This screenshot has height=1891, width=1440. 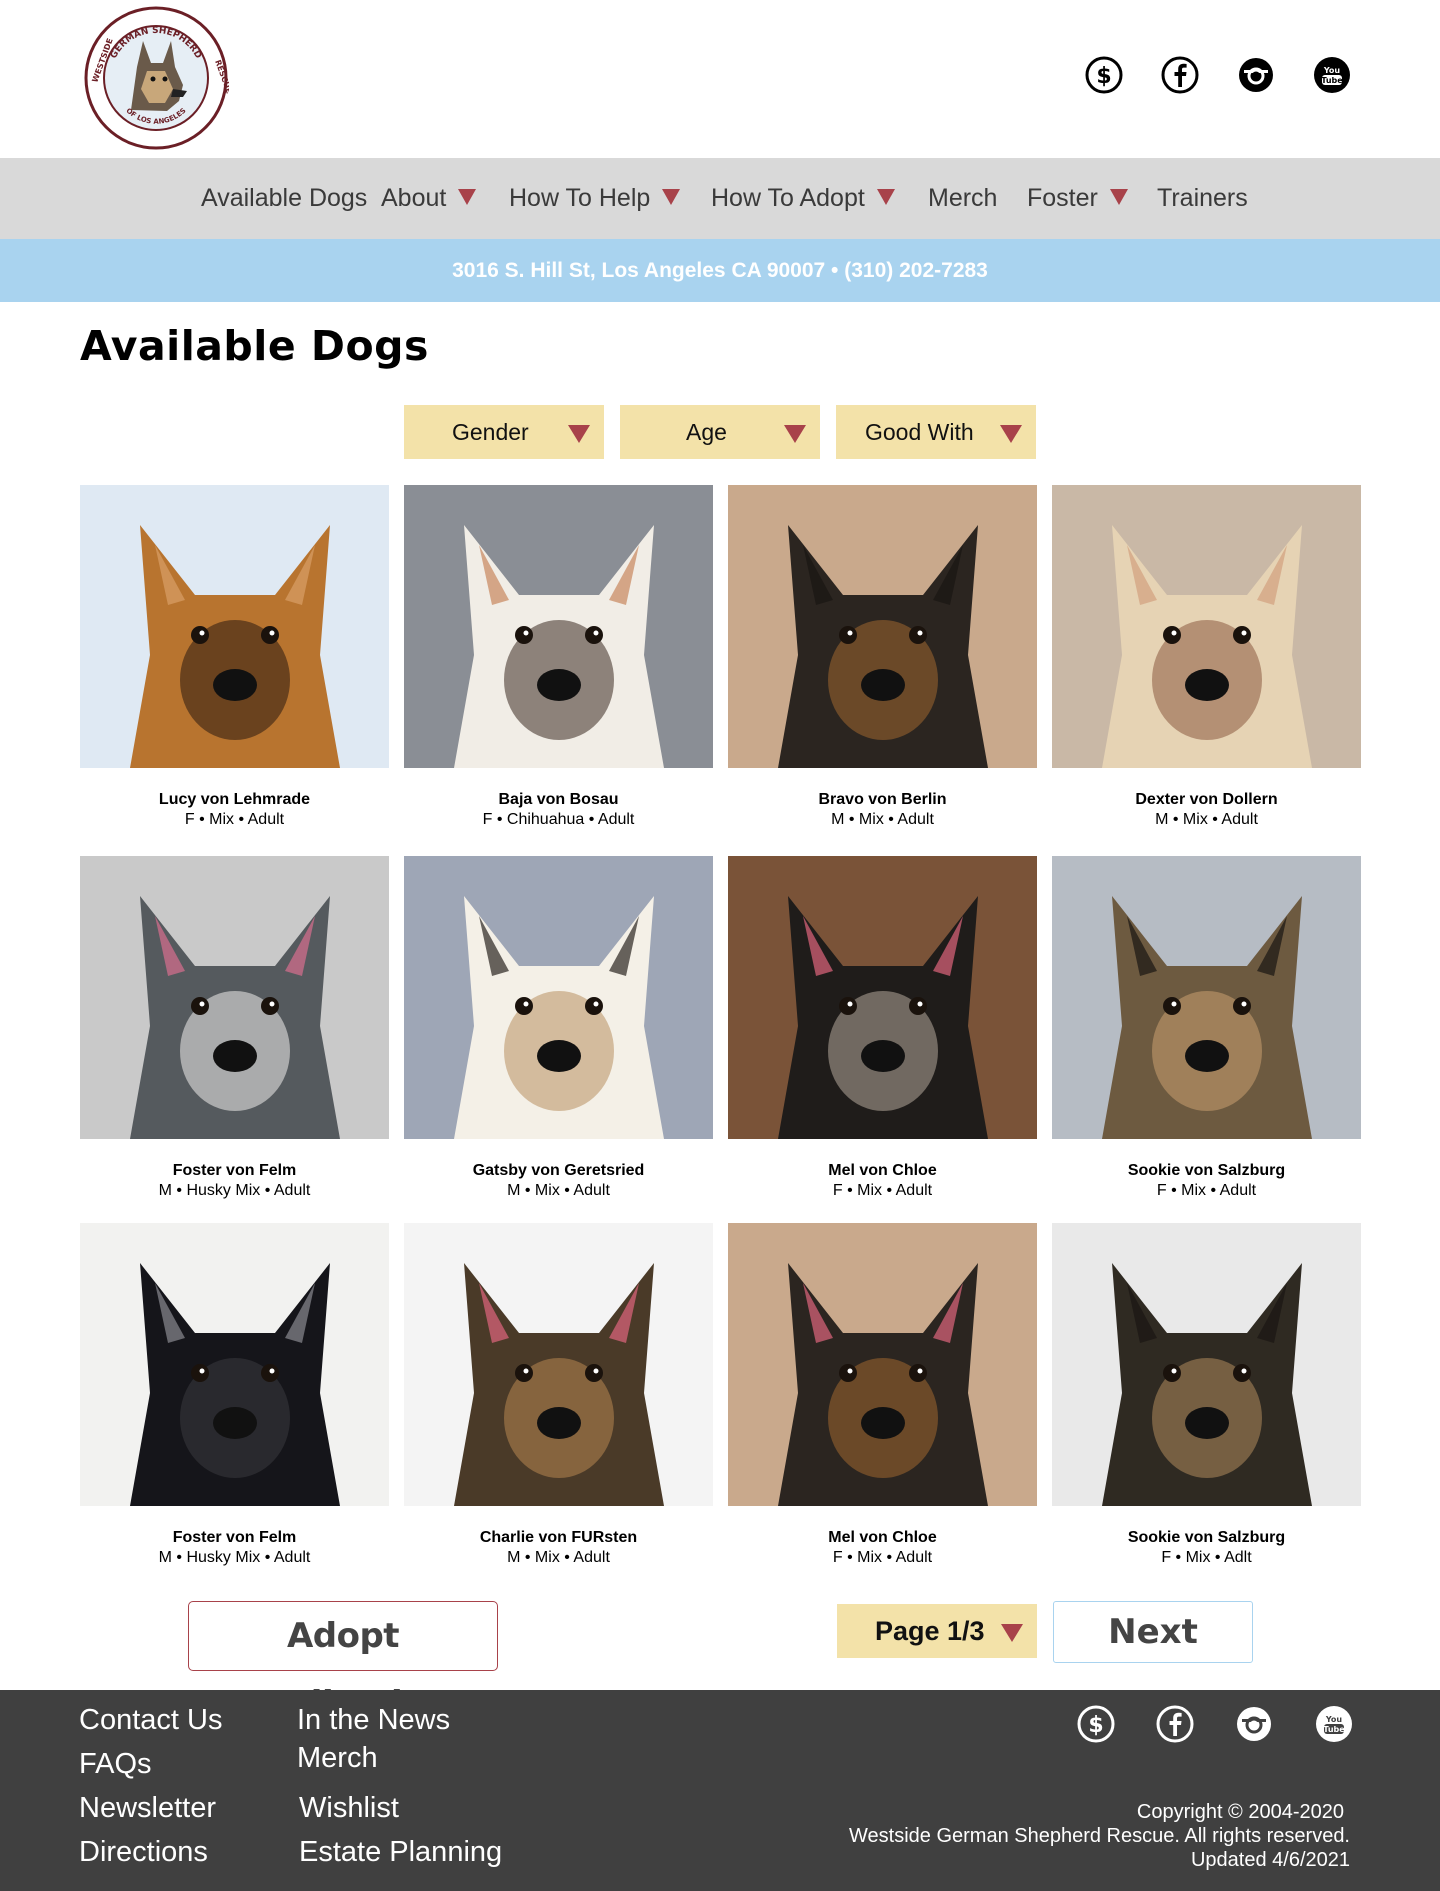 I want to click on dog-name: Dexter von Dollern, so click(x=1206, y=800).